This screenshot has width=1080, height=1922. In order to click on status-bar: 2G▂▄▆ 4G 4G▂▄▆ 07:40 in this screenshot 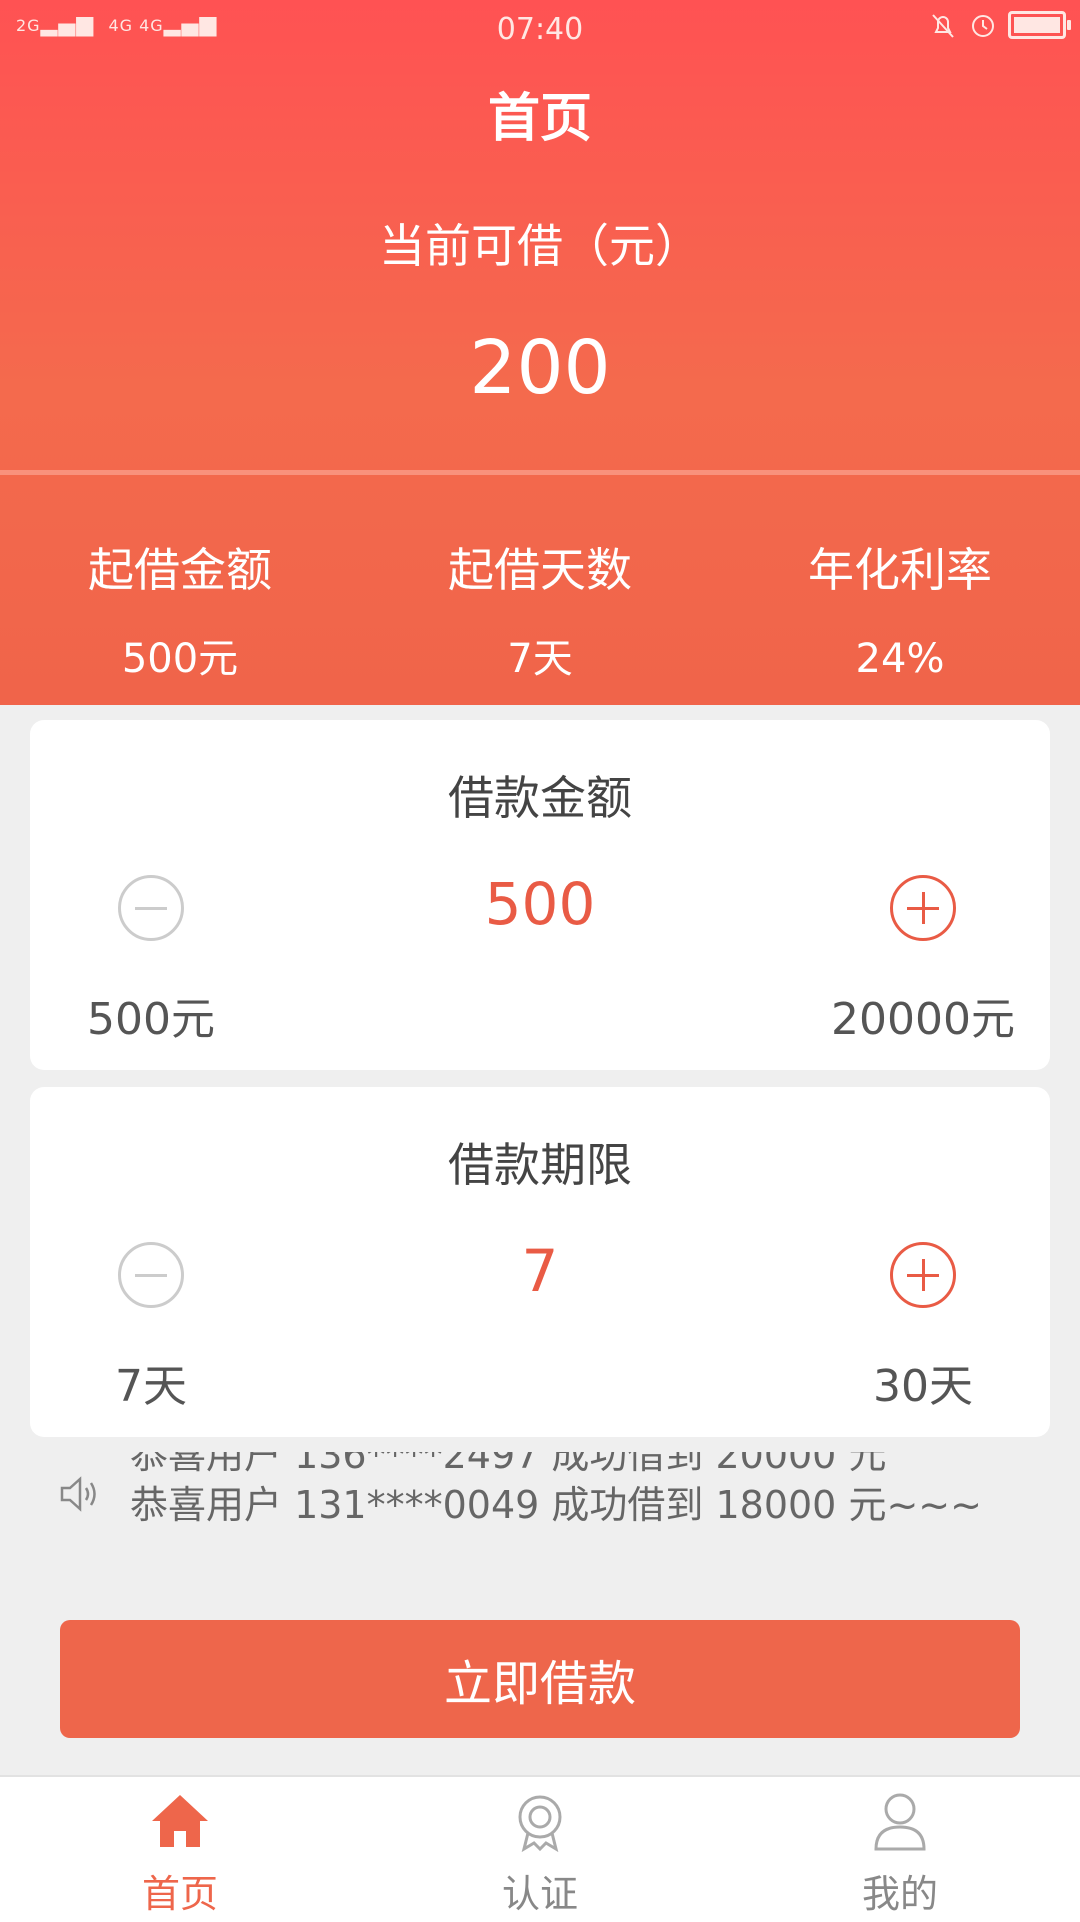, I will do `click(540, 29)`.